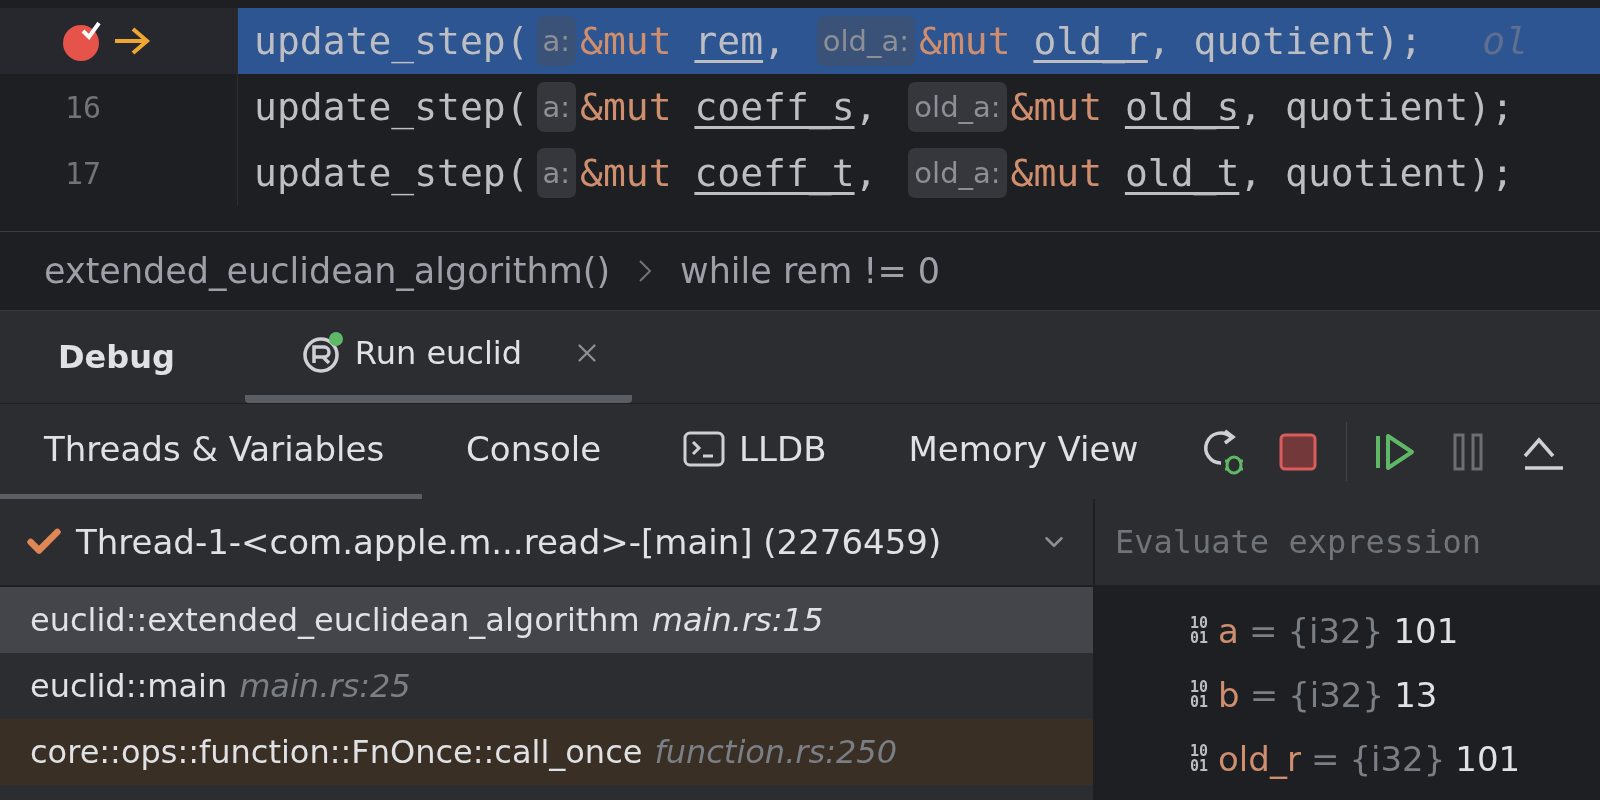 Image resolution: width=1600 pixels, height=800 pixels. Describe the element at coordinates (132, 41) in the screenshot. I see `execution-arrow-icon` at that location.